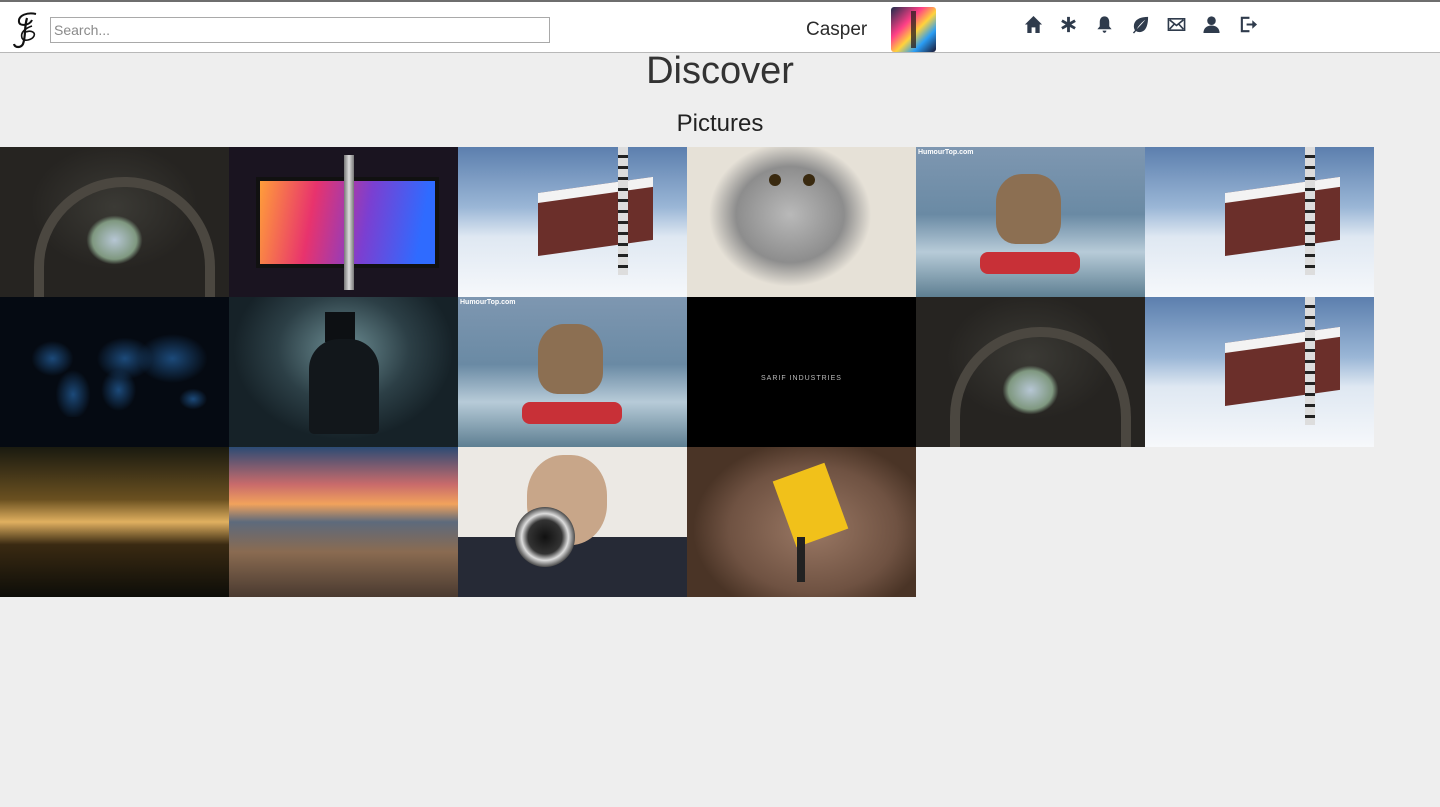 This screenshot has width=1440, height=807. What do you see at coordinates (26, 30) in the screenshot?
I see `site-logo` at bounding box center [26, 30].